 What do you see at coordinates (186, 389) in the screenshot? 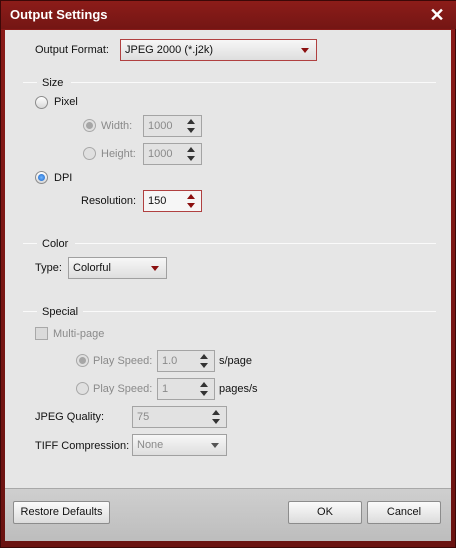
I see `play-speed-pps-spinner: 1` at bounding box center [186, 389].